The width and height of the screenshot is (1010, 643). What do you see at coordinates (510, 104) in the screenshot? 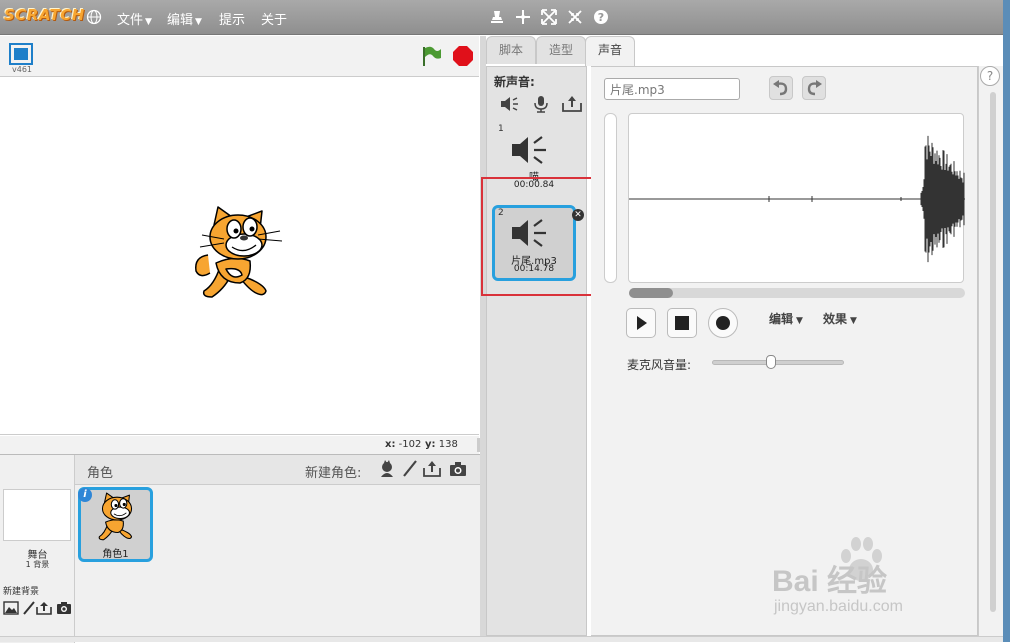
I see `sound-library-icon` at bounding box center [510, 104].